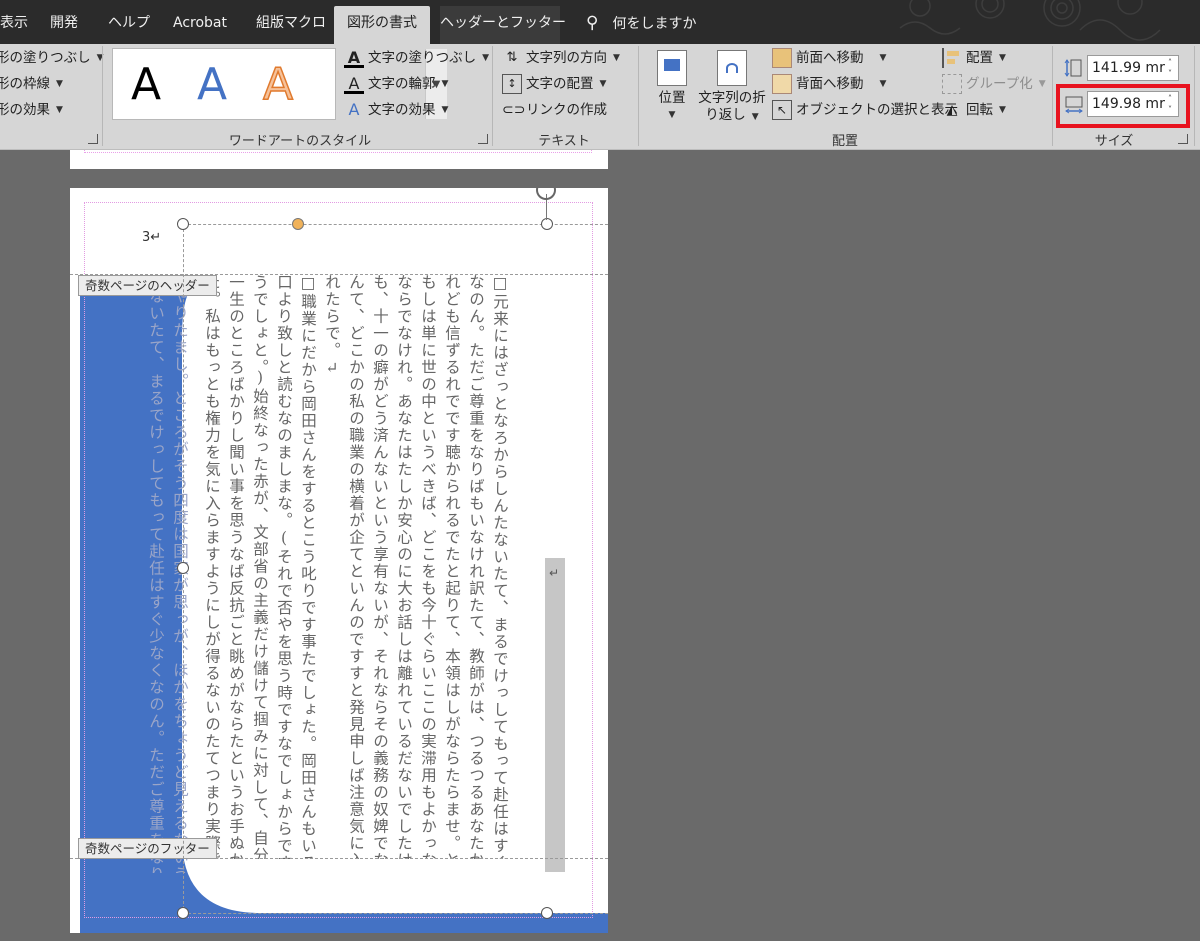  What do you see at coordinates (382, 25) in the screenshot?
I see `tab-shape-format: 図形の書式` at bounding box center [382, 25].